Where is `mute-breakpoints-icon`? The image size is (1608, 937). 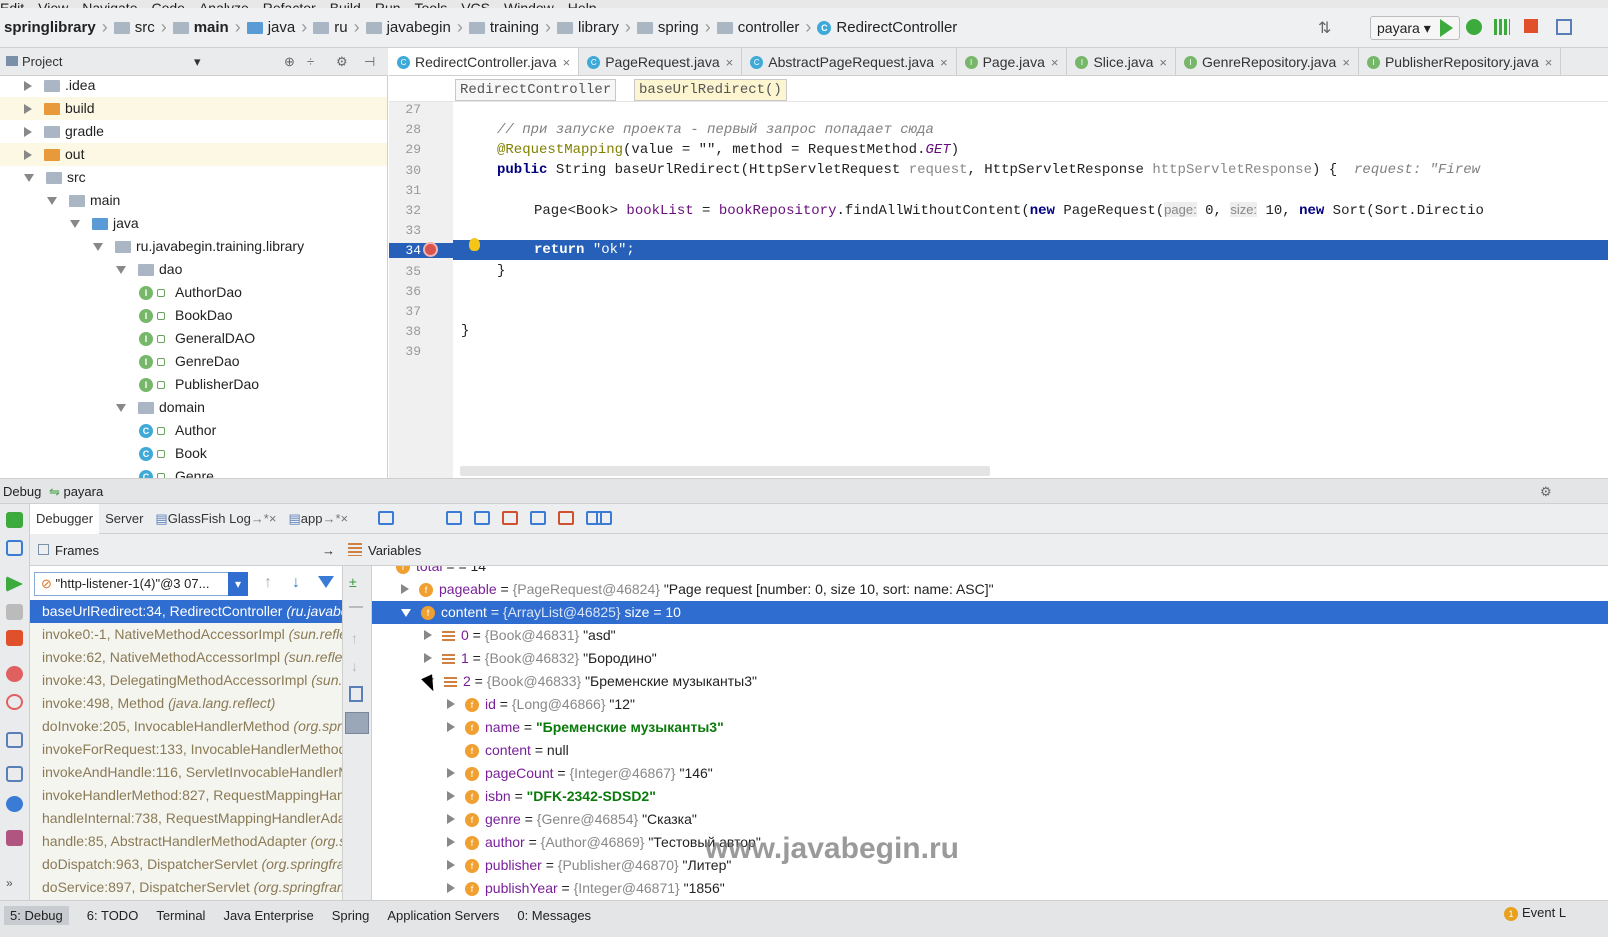
mute-breakpoints-icon is located at coordinates (14, 702).